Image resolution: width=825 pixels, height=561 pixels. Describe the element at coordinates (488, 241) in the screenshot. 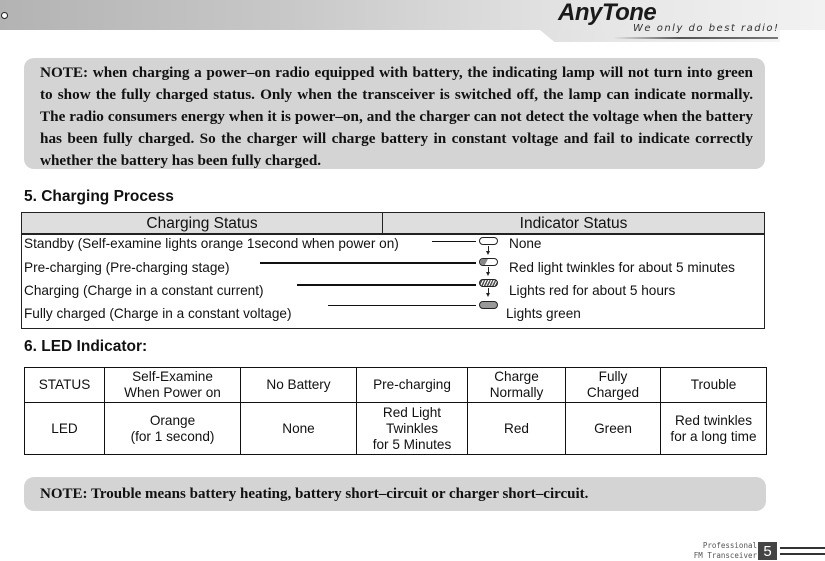

I see `led-off-icon` at that location.